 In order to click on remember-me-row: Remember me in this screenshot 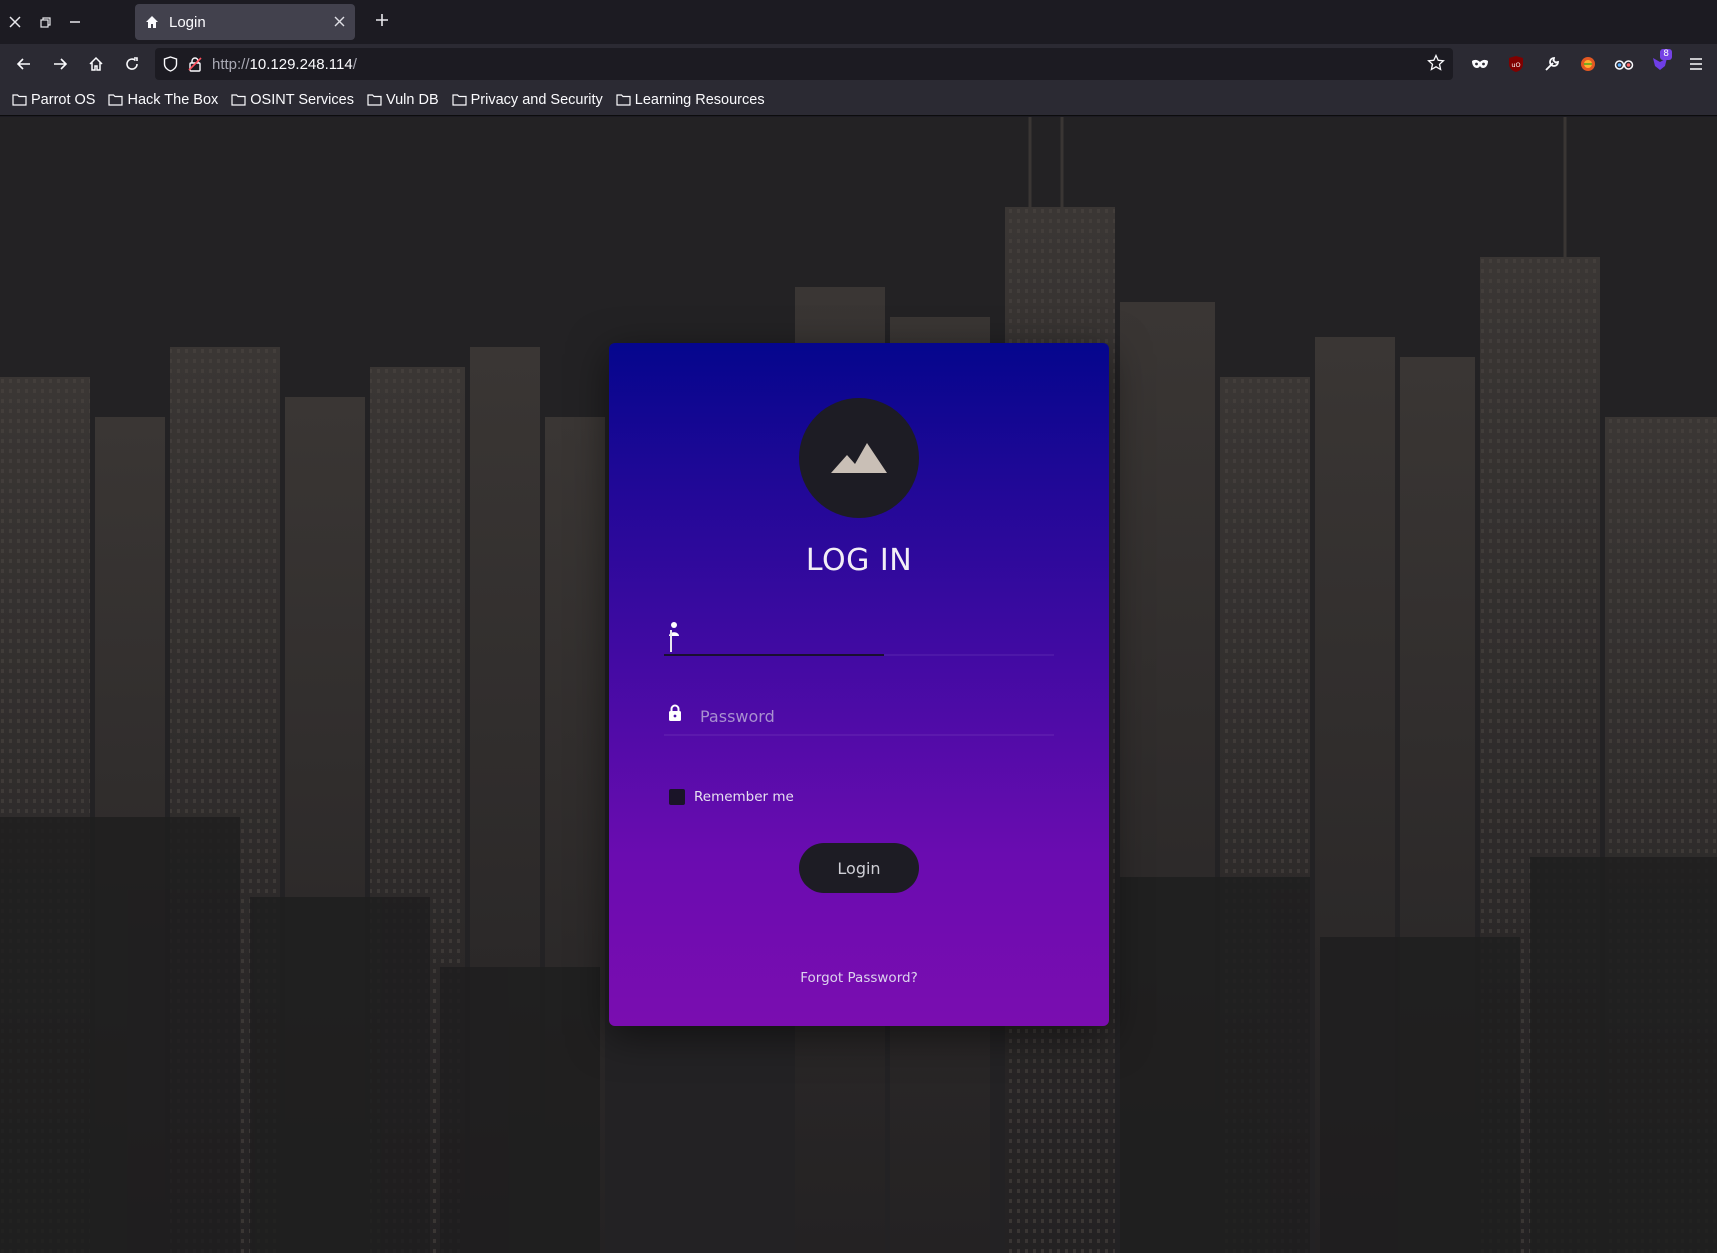, I will do `click(731, 797)`.